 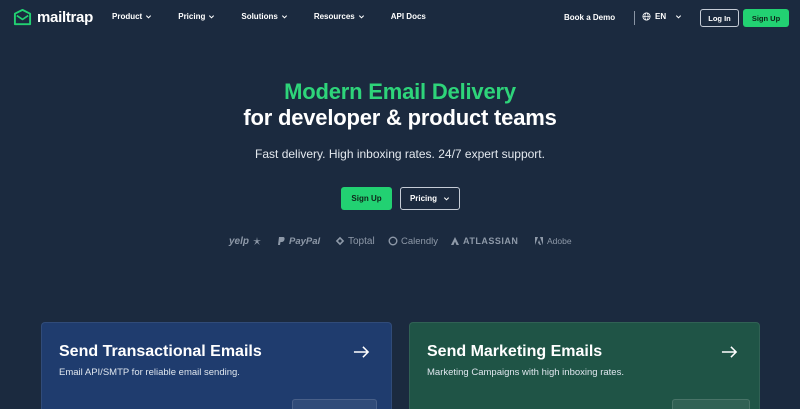 What do you see at coordinates (491, 241) in the screenshot?
I see `atlassian-logo-text: ATLASSIAN` at bounding box center [491, 241].